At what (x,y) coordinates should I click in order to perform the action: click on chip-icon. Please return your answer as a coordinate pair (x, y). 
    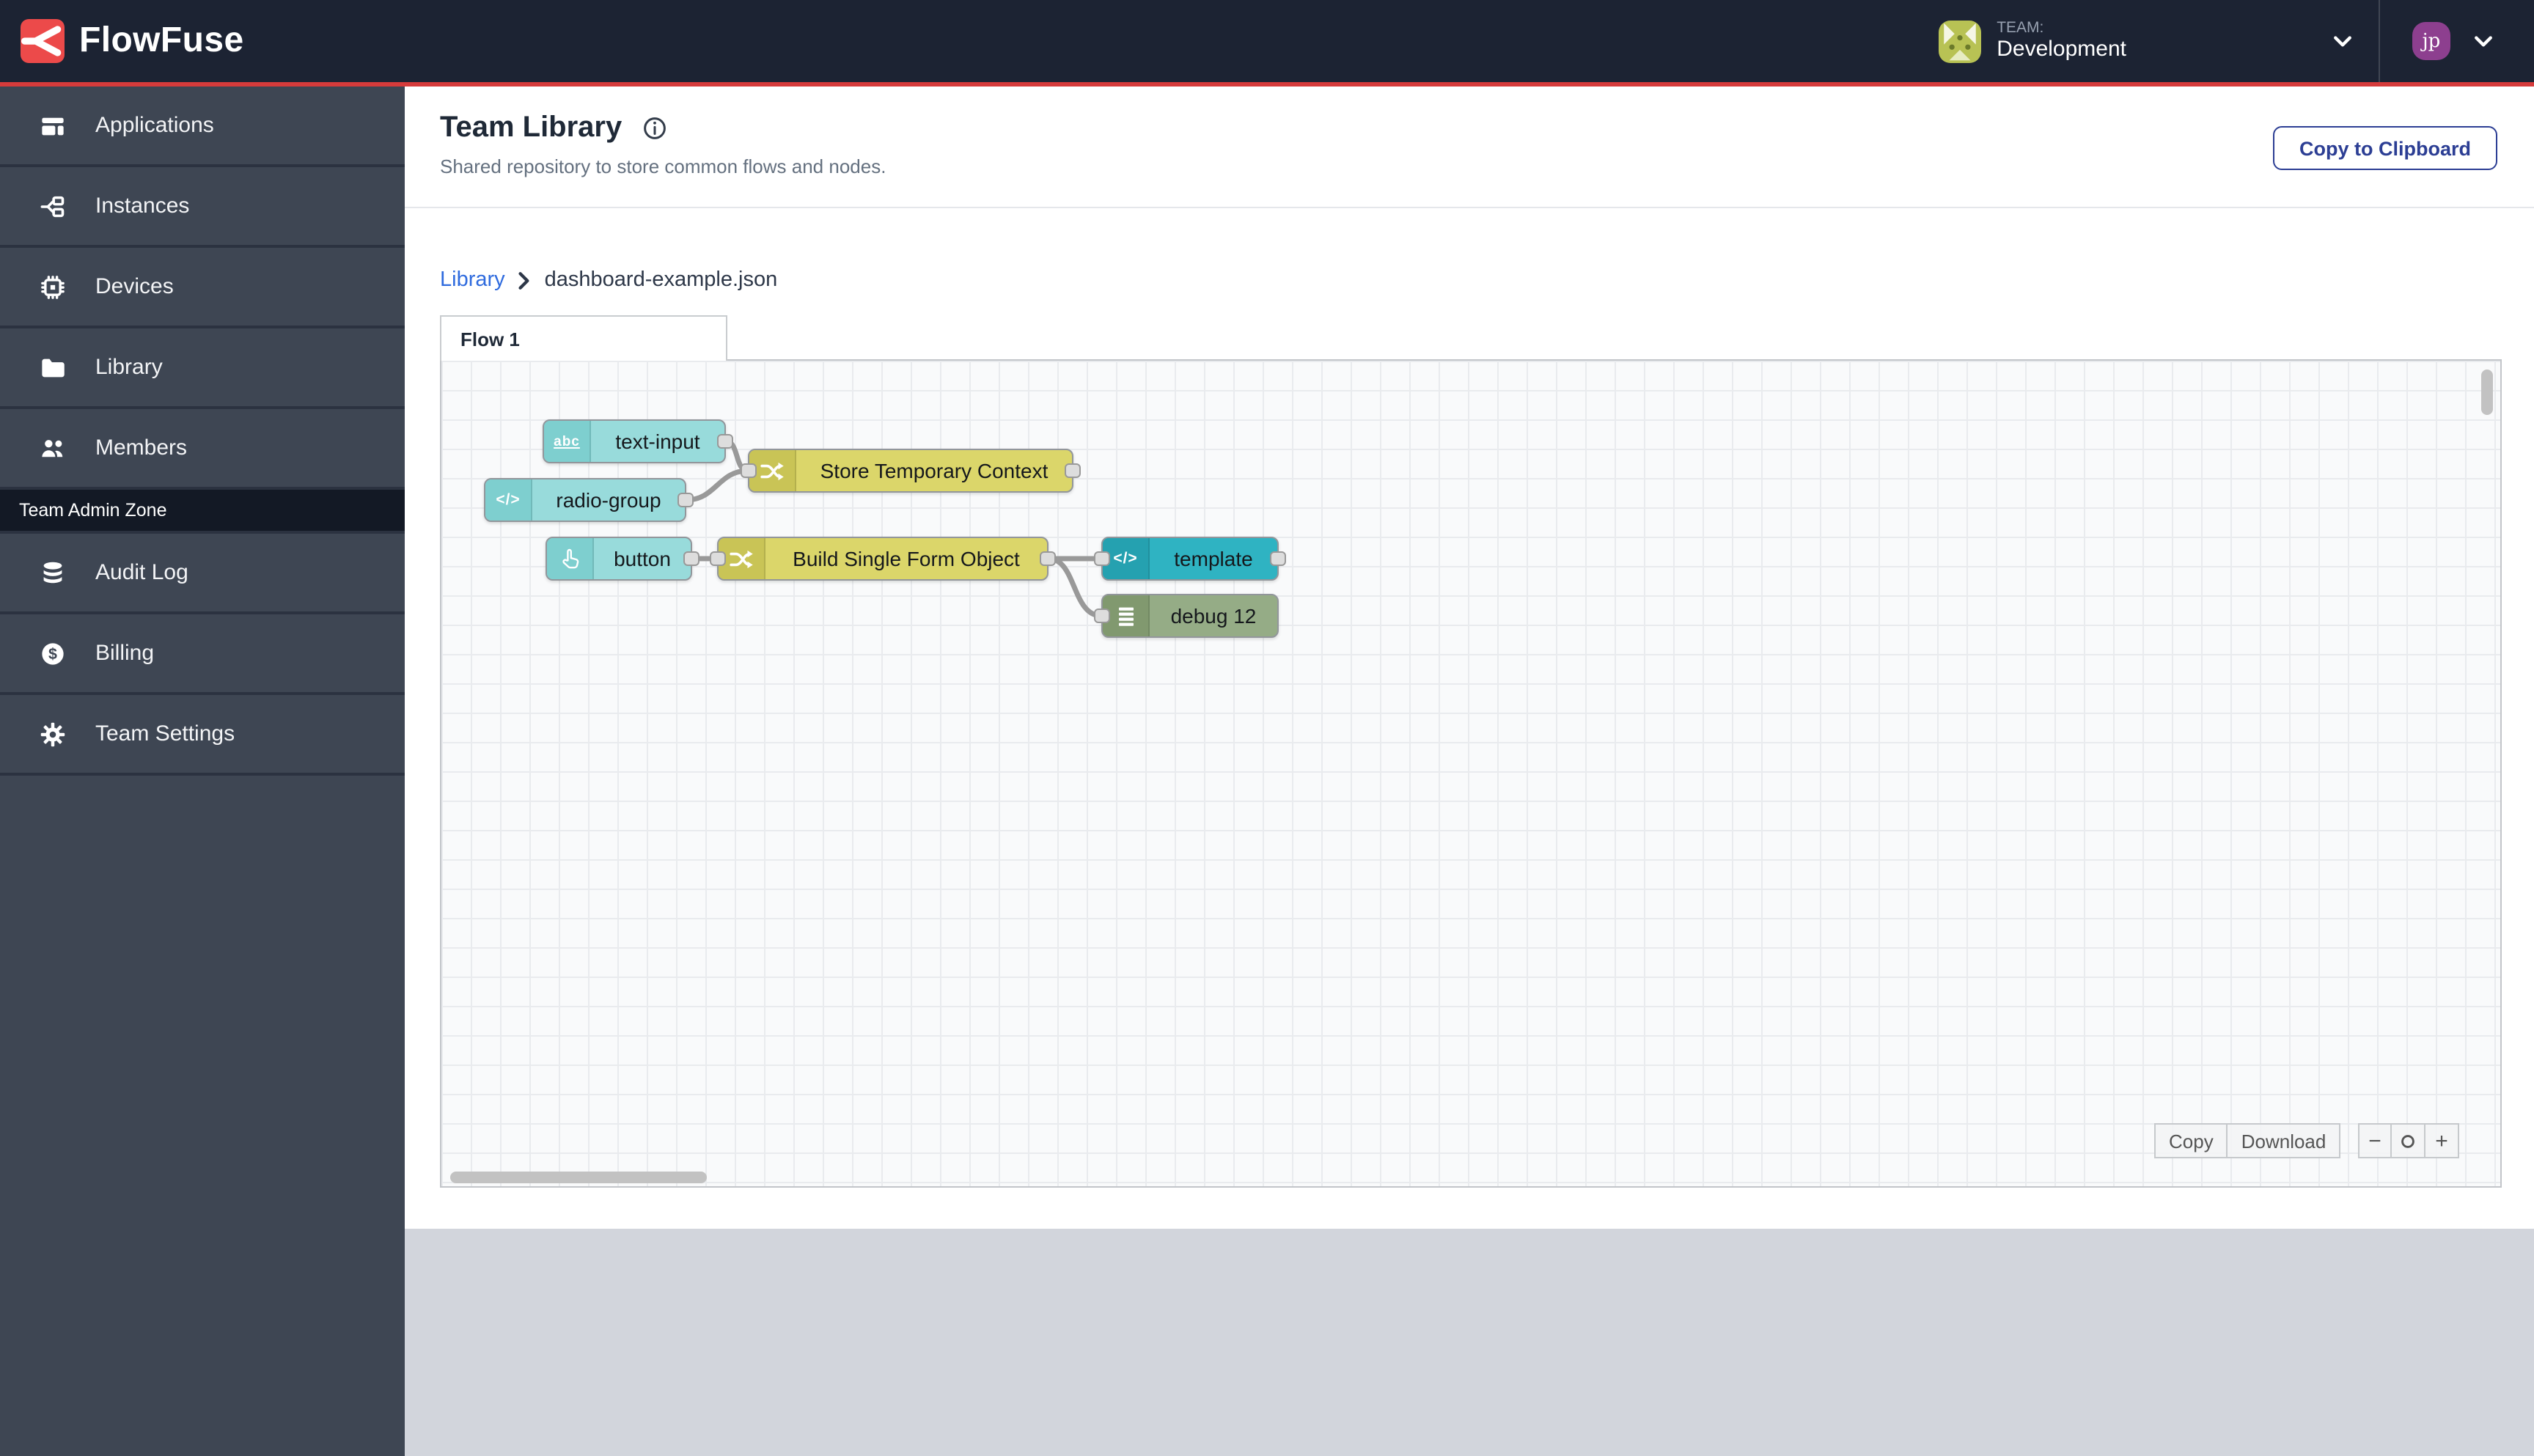
    Looking at the image, I should click on (53, 286).